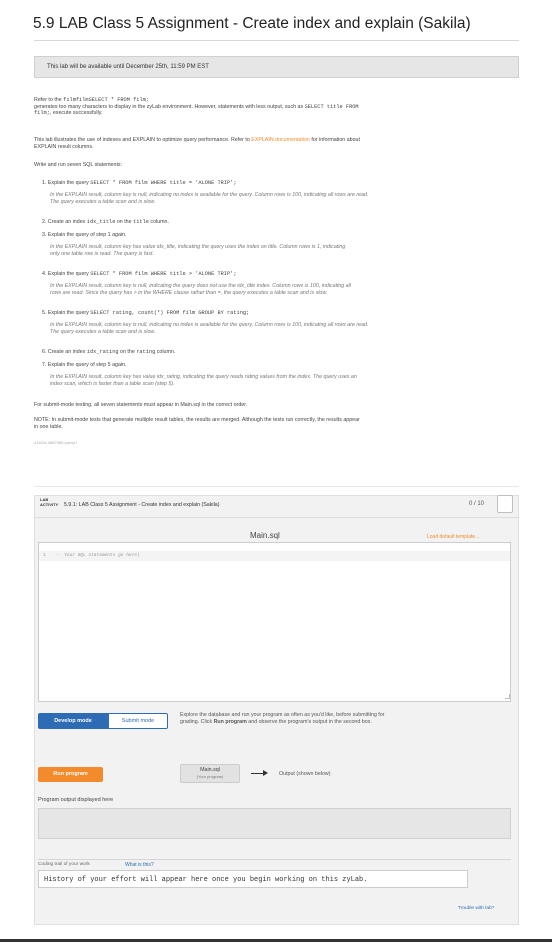  What do you see at coordinates (70, 774) in the screenshot?
I see `run-program-button: Run program` at bounding box center [70, 774].